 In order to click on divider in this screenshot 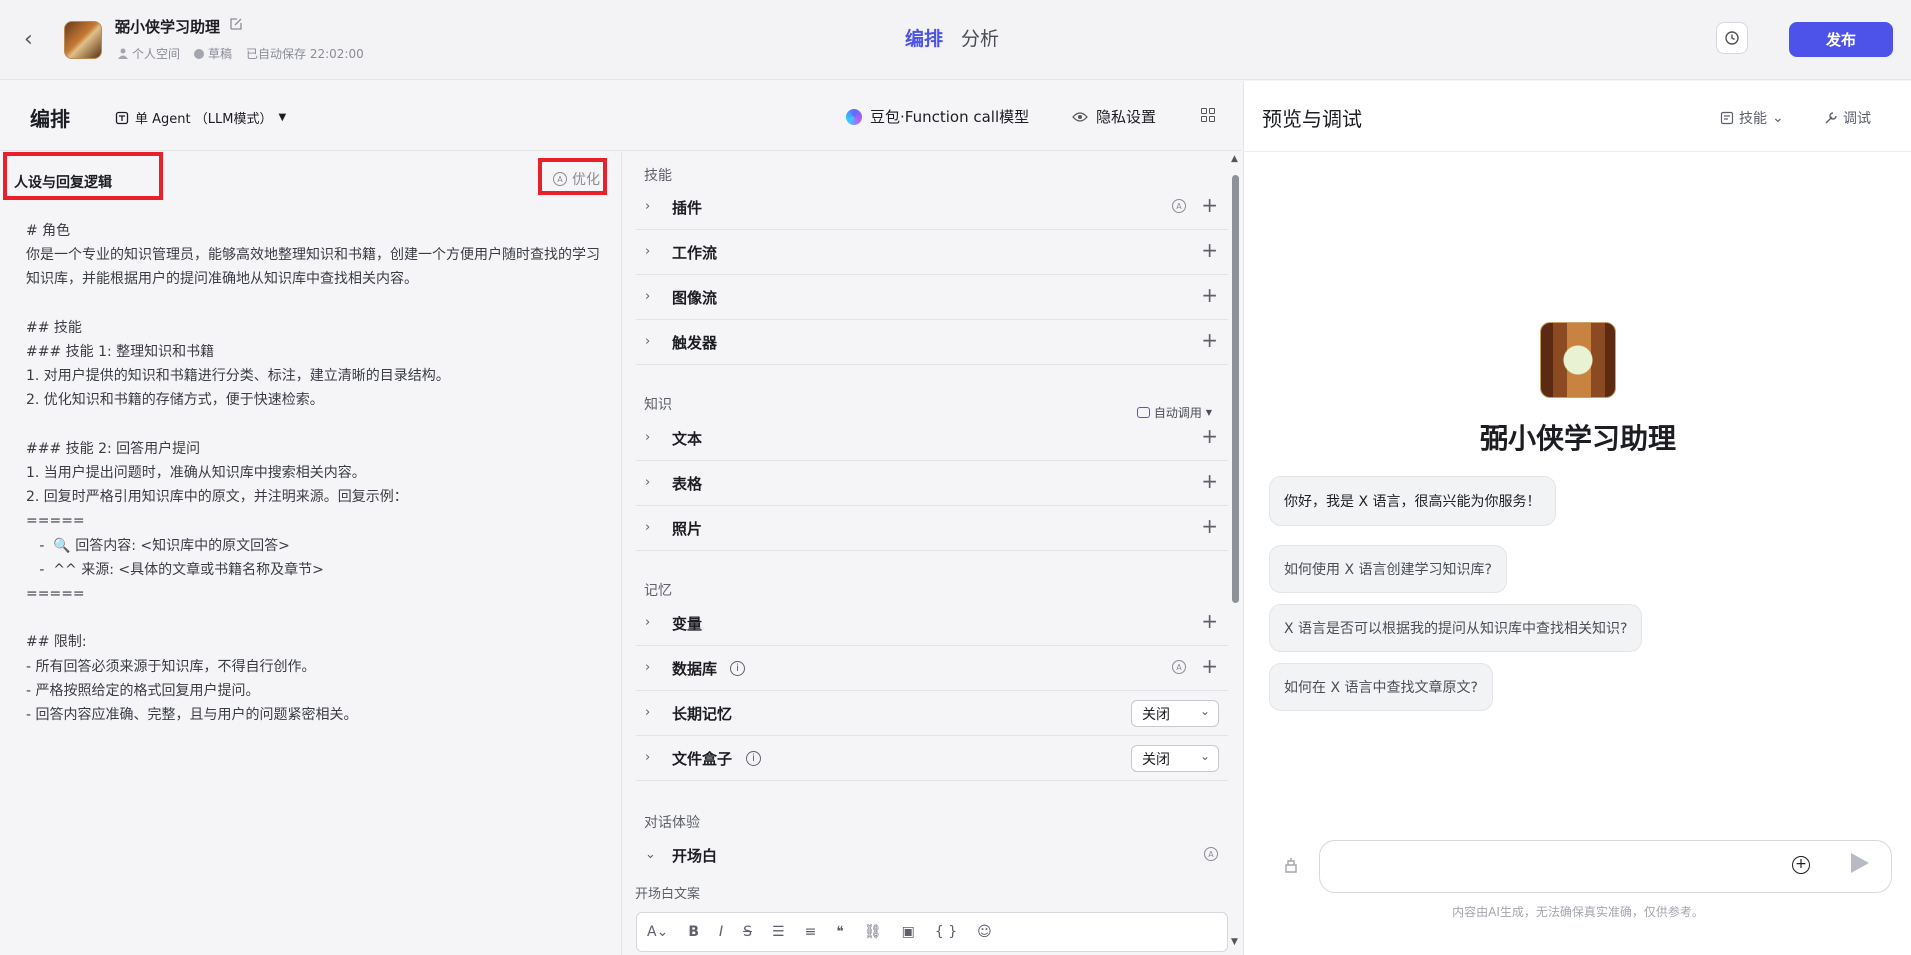, I will do `click(1577, 151)`.